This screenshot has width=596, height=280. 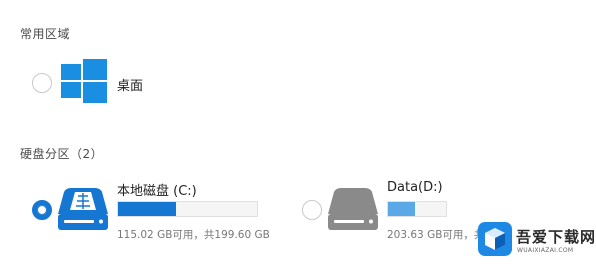 What do you see at coordinates (193, 235) in the screenshot?
I see `drive-c-space-text: 115.02 GB可用，共199.60 GB` at bounding box center [193, 235].